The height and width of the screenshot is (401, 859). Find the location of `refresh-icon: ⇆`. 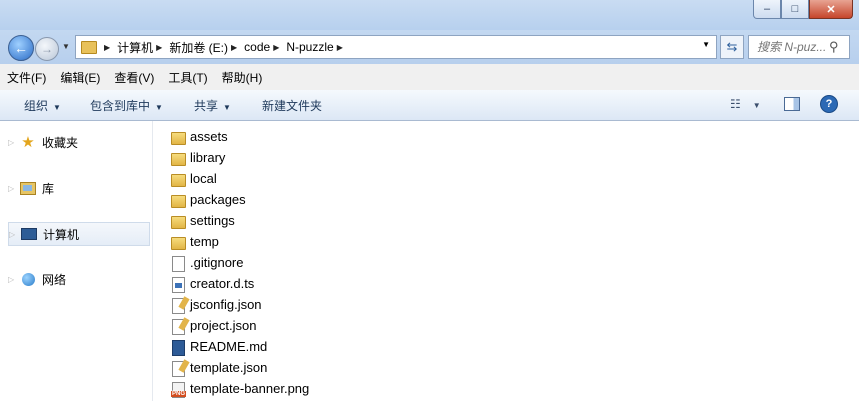

refresh-icon: ⇆ is located at coordinates (732, 46).